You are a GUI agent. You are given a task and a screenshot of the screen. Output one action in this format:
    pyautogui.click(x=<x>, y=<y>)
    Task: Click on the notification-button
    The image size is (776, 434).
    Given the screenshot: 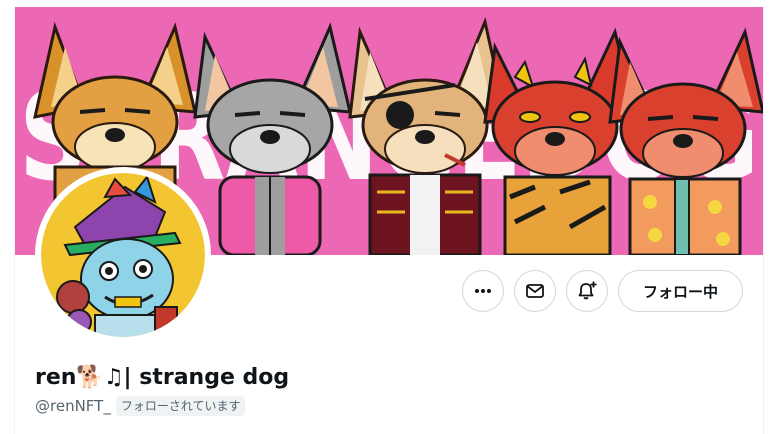 What is the action you would take?
    pyautogui.click(x=586, y=291)
    